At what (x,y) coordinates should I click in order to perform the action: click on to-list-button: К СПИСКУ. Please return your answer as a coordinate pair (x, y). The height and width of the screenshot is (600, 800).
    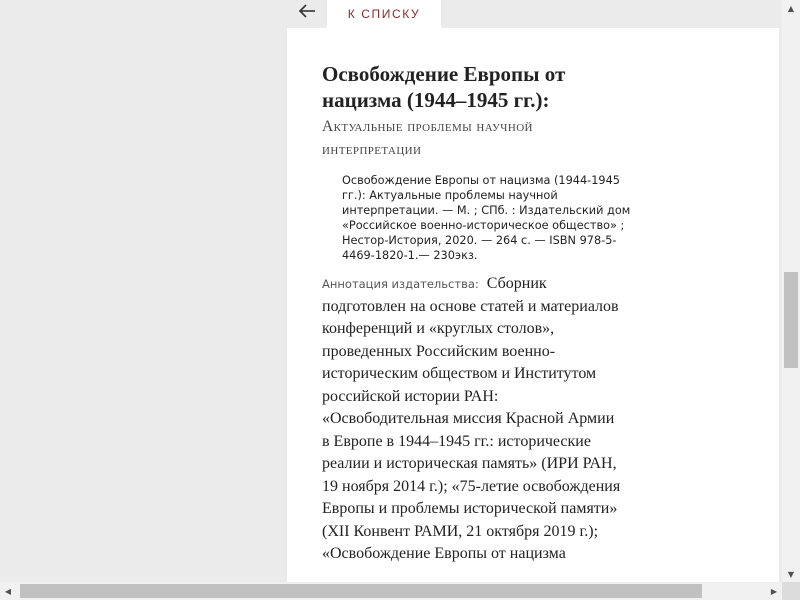
    Looking at the image, I should click on (384, 14).